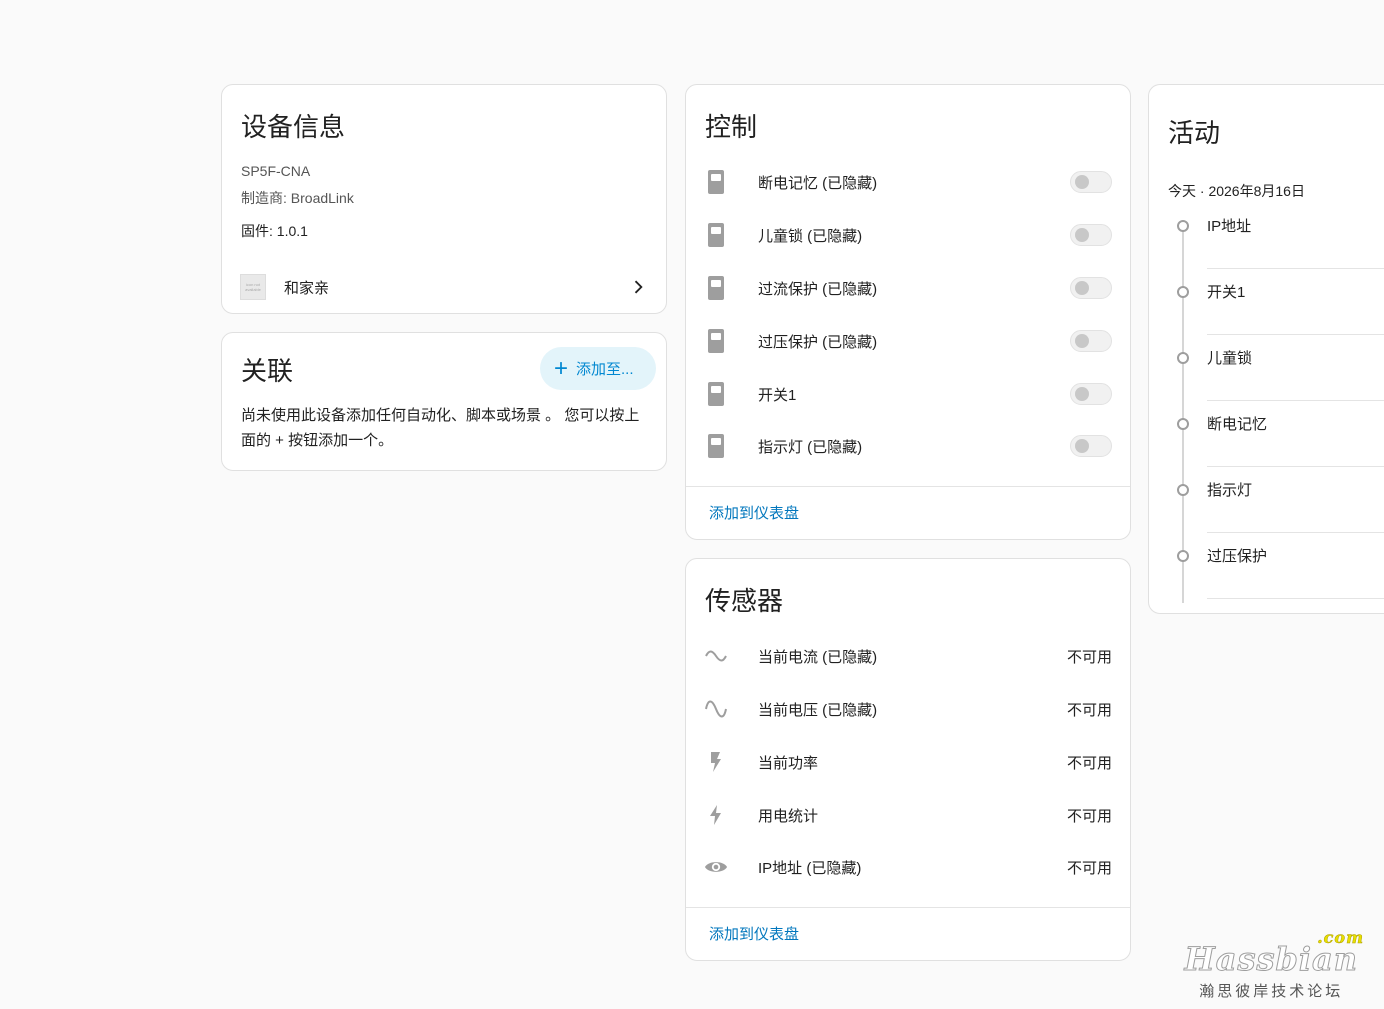  What do you see at coordinates (276, 171) in the screenshot?
I see `device-model: SP5F-CNA` at bounding box center [276, 171].